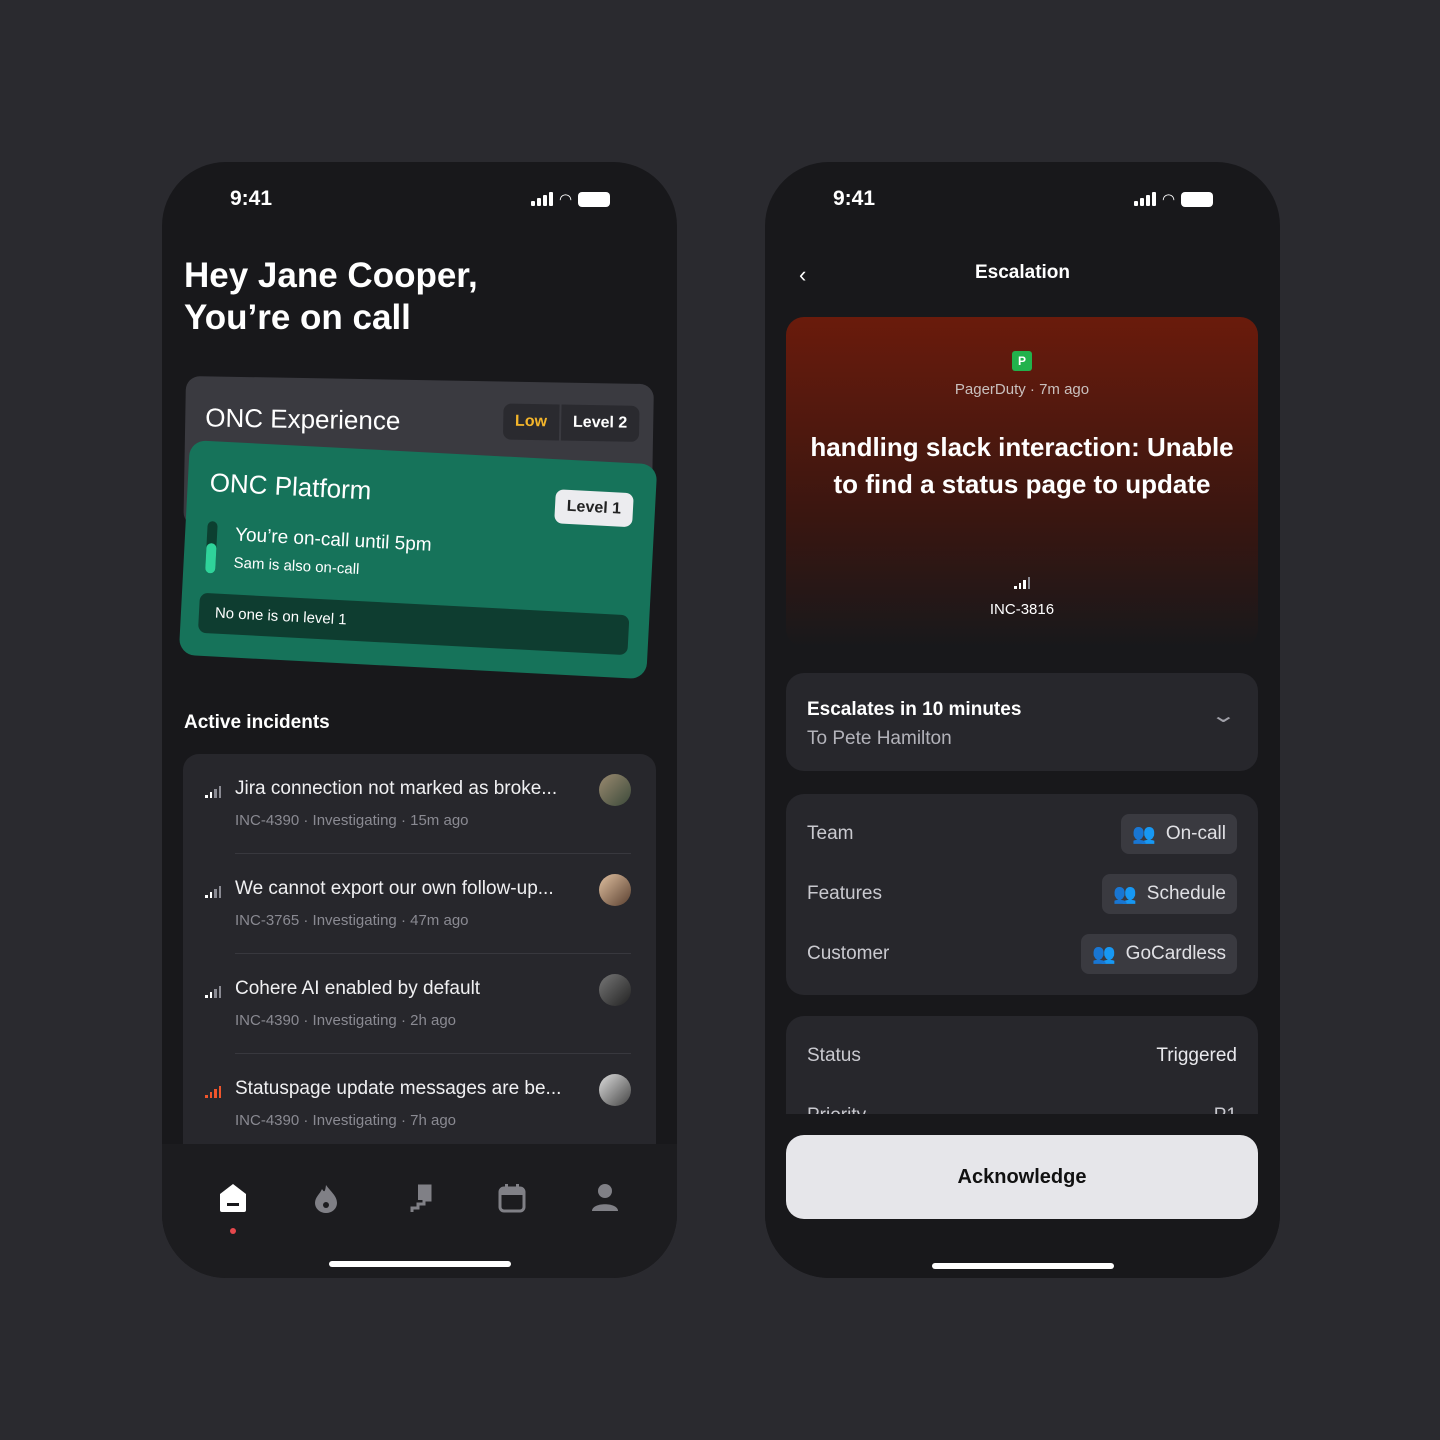 Image resolution: width=1440 pixels, height=1440 pixels. What do you see at coordinates (542, 199) in the screenshot?
I see `signal-icon` at bounding box center [542, 199].